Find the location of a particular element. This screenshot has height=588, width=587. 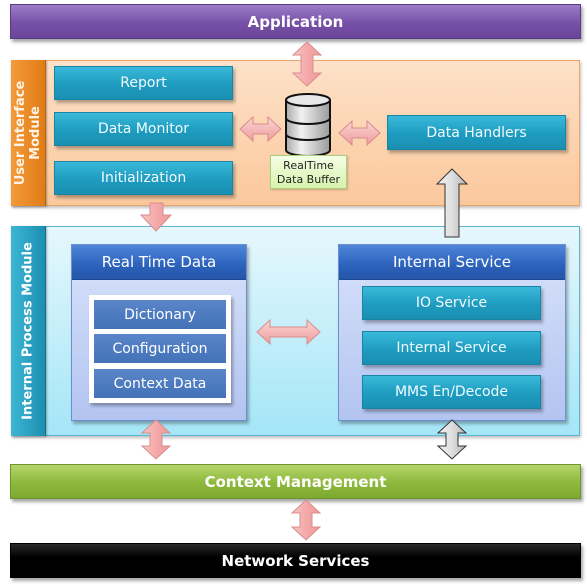

configuration-item: Configuration is located at coordinates (160, 348).